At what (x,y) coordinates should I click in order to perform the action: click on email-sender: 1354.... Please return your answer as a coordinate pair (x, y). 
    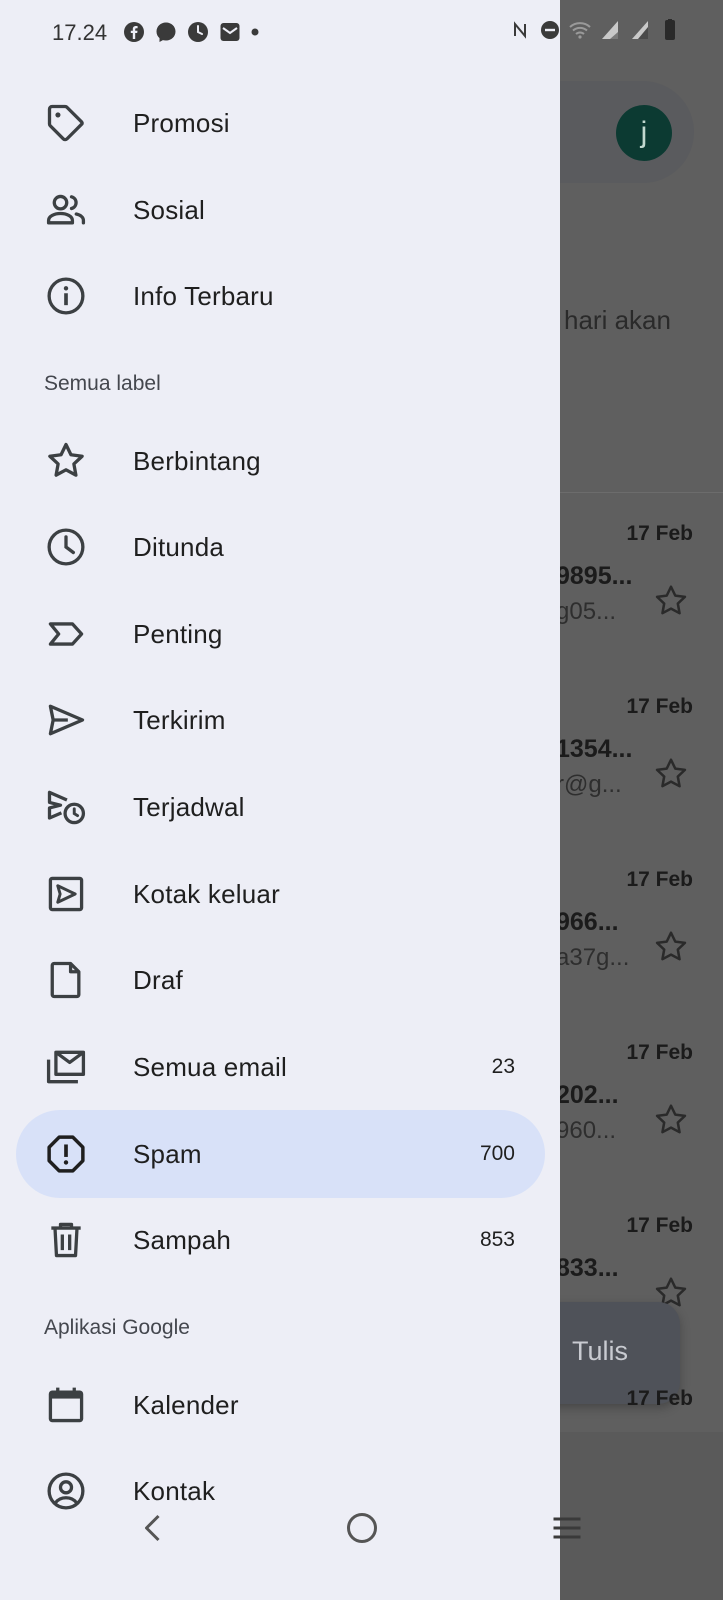
    Looking at the image, I should click on (594, 749).